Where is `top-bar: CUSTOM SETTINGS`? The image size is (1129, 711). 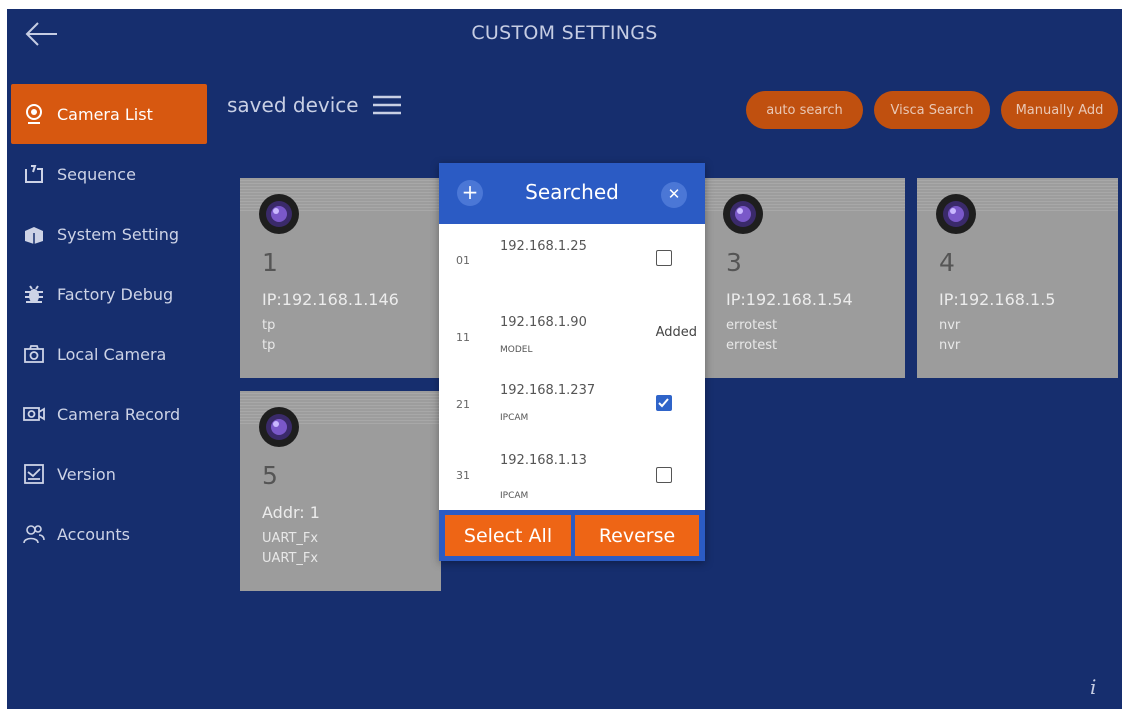 top-bar: CUSTOM SETTINGS is located at coordinates (564, 34).